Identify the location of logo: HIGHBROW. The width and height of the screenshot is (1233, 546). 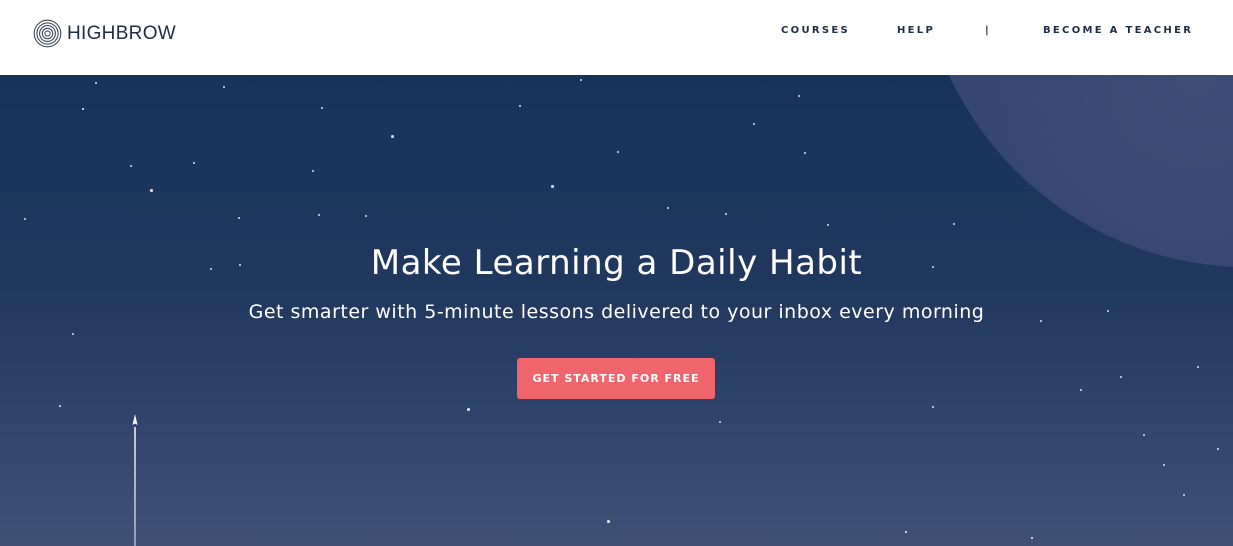
(104, 33).